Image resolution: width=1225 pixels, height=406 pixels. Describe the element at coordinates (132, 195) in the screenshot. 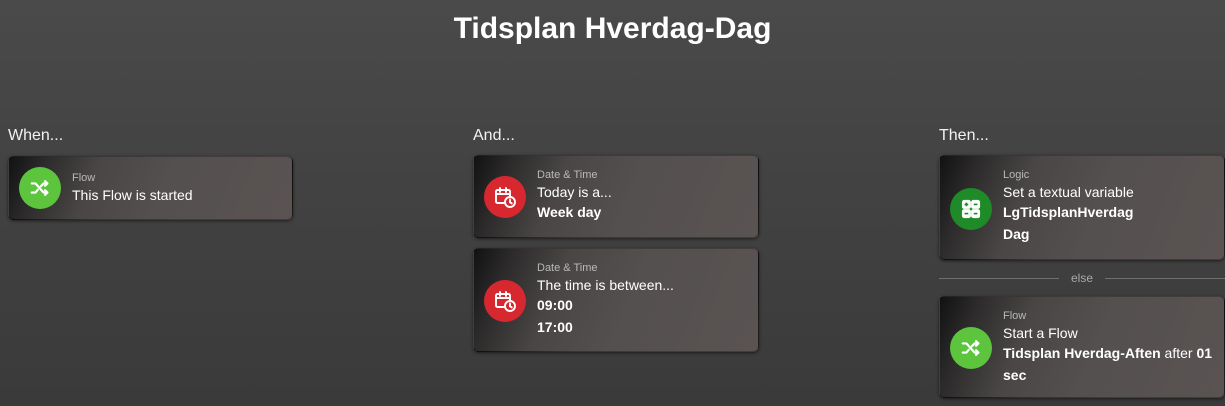

I see `card-title: This Flow is started` at that location.